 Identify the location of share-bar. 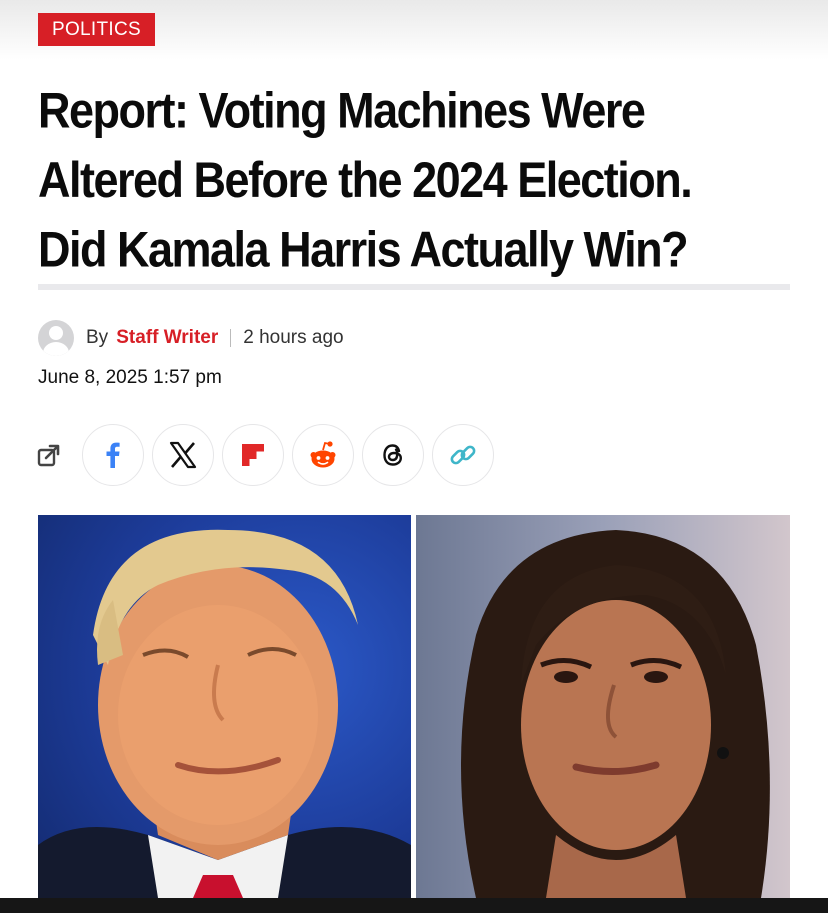
(269, 455).